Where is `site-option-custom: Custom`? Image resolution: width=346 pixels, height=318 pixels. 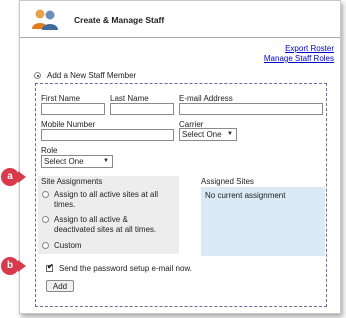
site-option-custom: Custom is located at coordinates (62, 246).